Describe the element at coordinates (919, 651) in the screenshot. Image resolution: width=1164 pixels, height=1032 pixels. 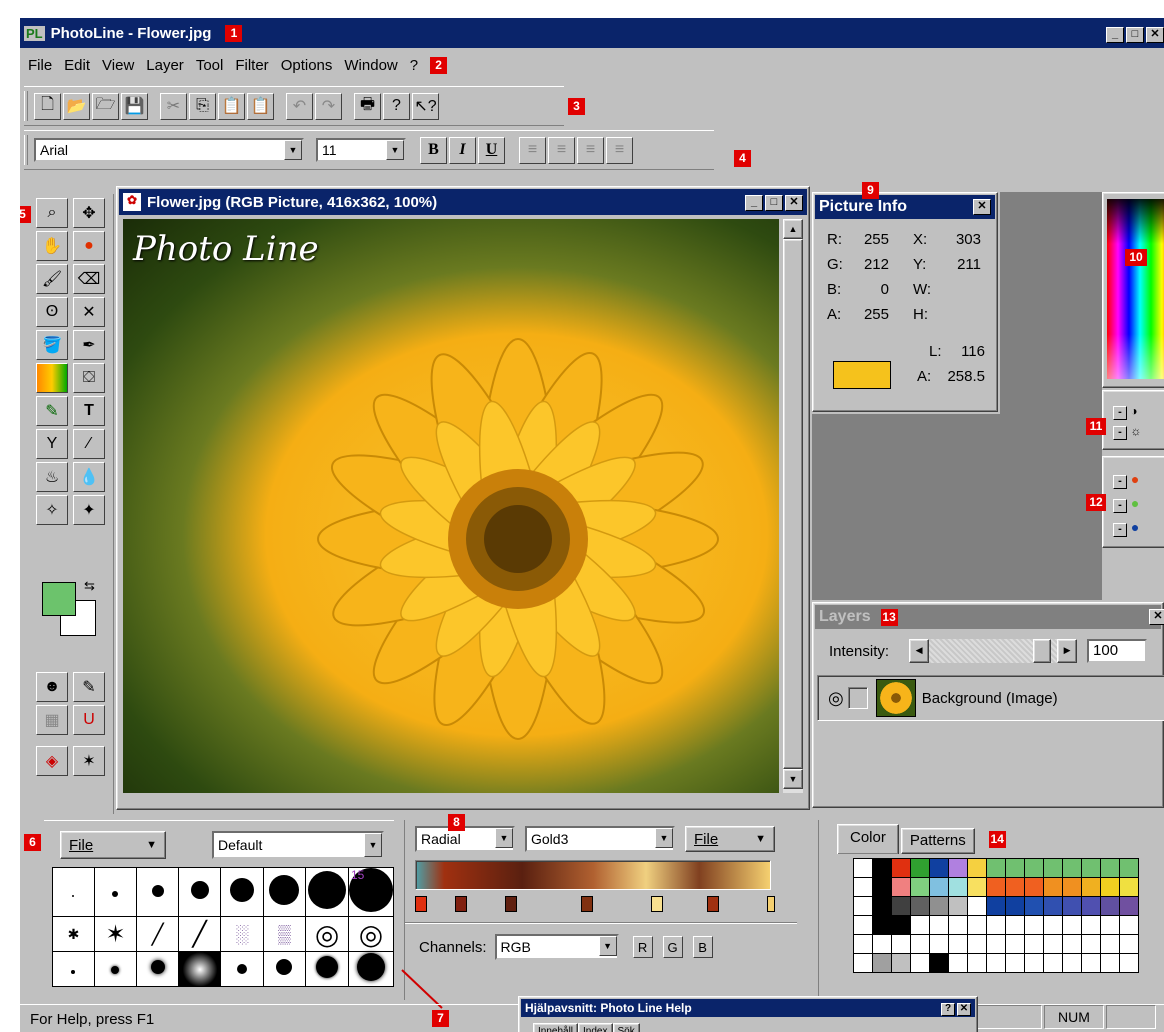
I see `slider-left-arrow-icon: ◀` at that location.